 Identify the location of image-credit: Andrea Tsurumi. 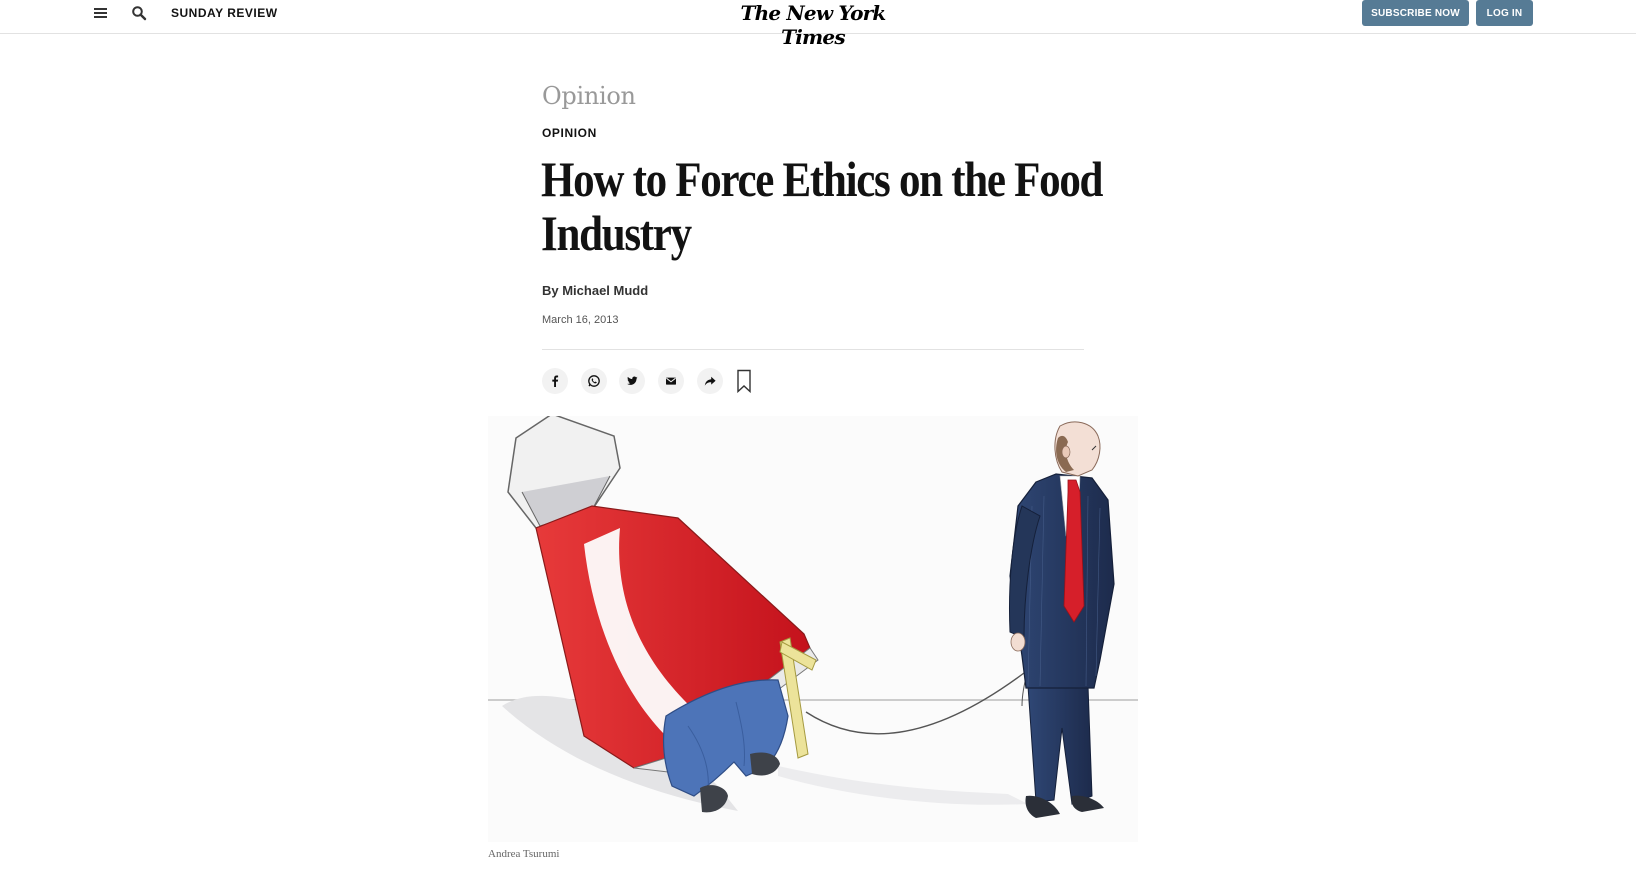
(524, 854).